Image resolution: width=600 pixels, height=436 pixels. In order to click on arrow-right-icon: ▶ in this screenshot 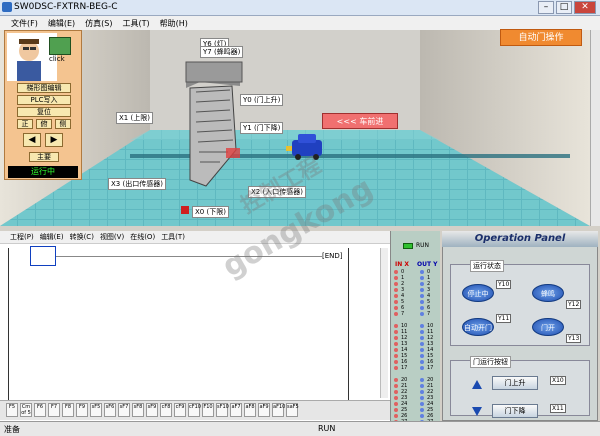, I will do `click(54, 140)`.